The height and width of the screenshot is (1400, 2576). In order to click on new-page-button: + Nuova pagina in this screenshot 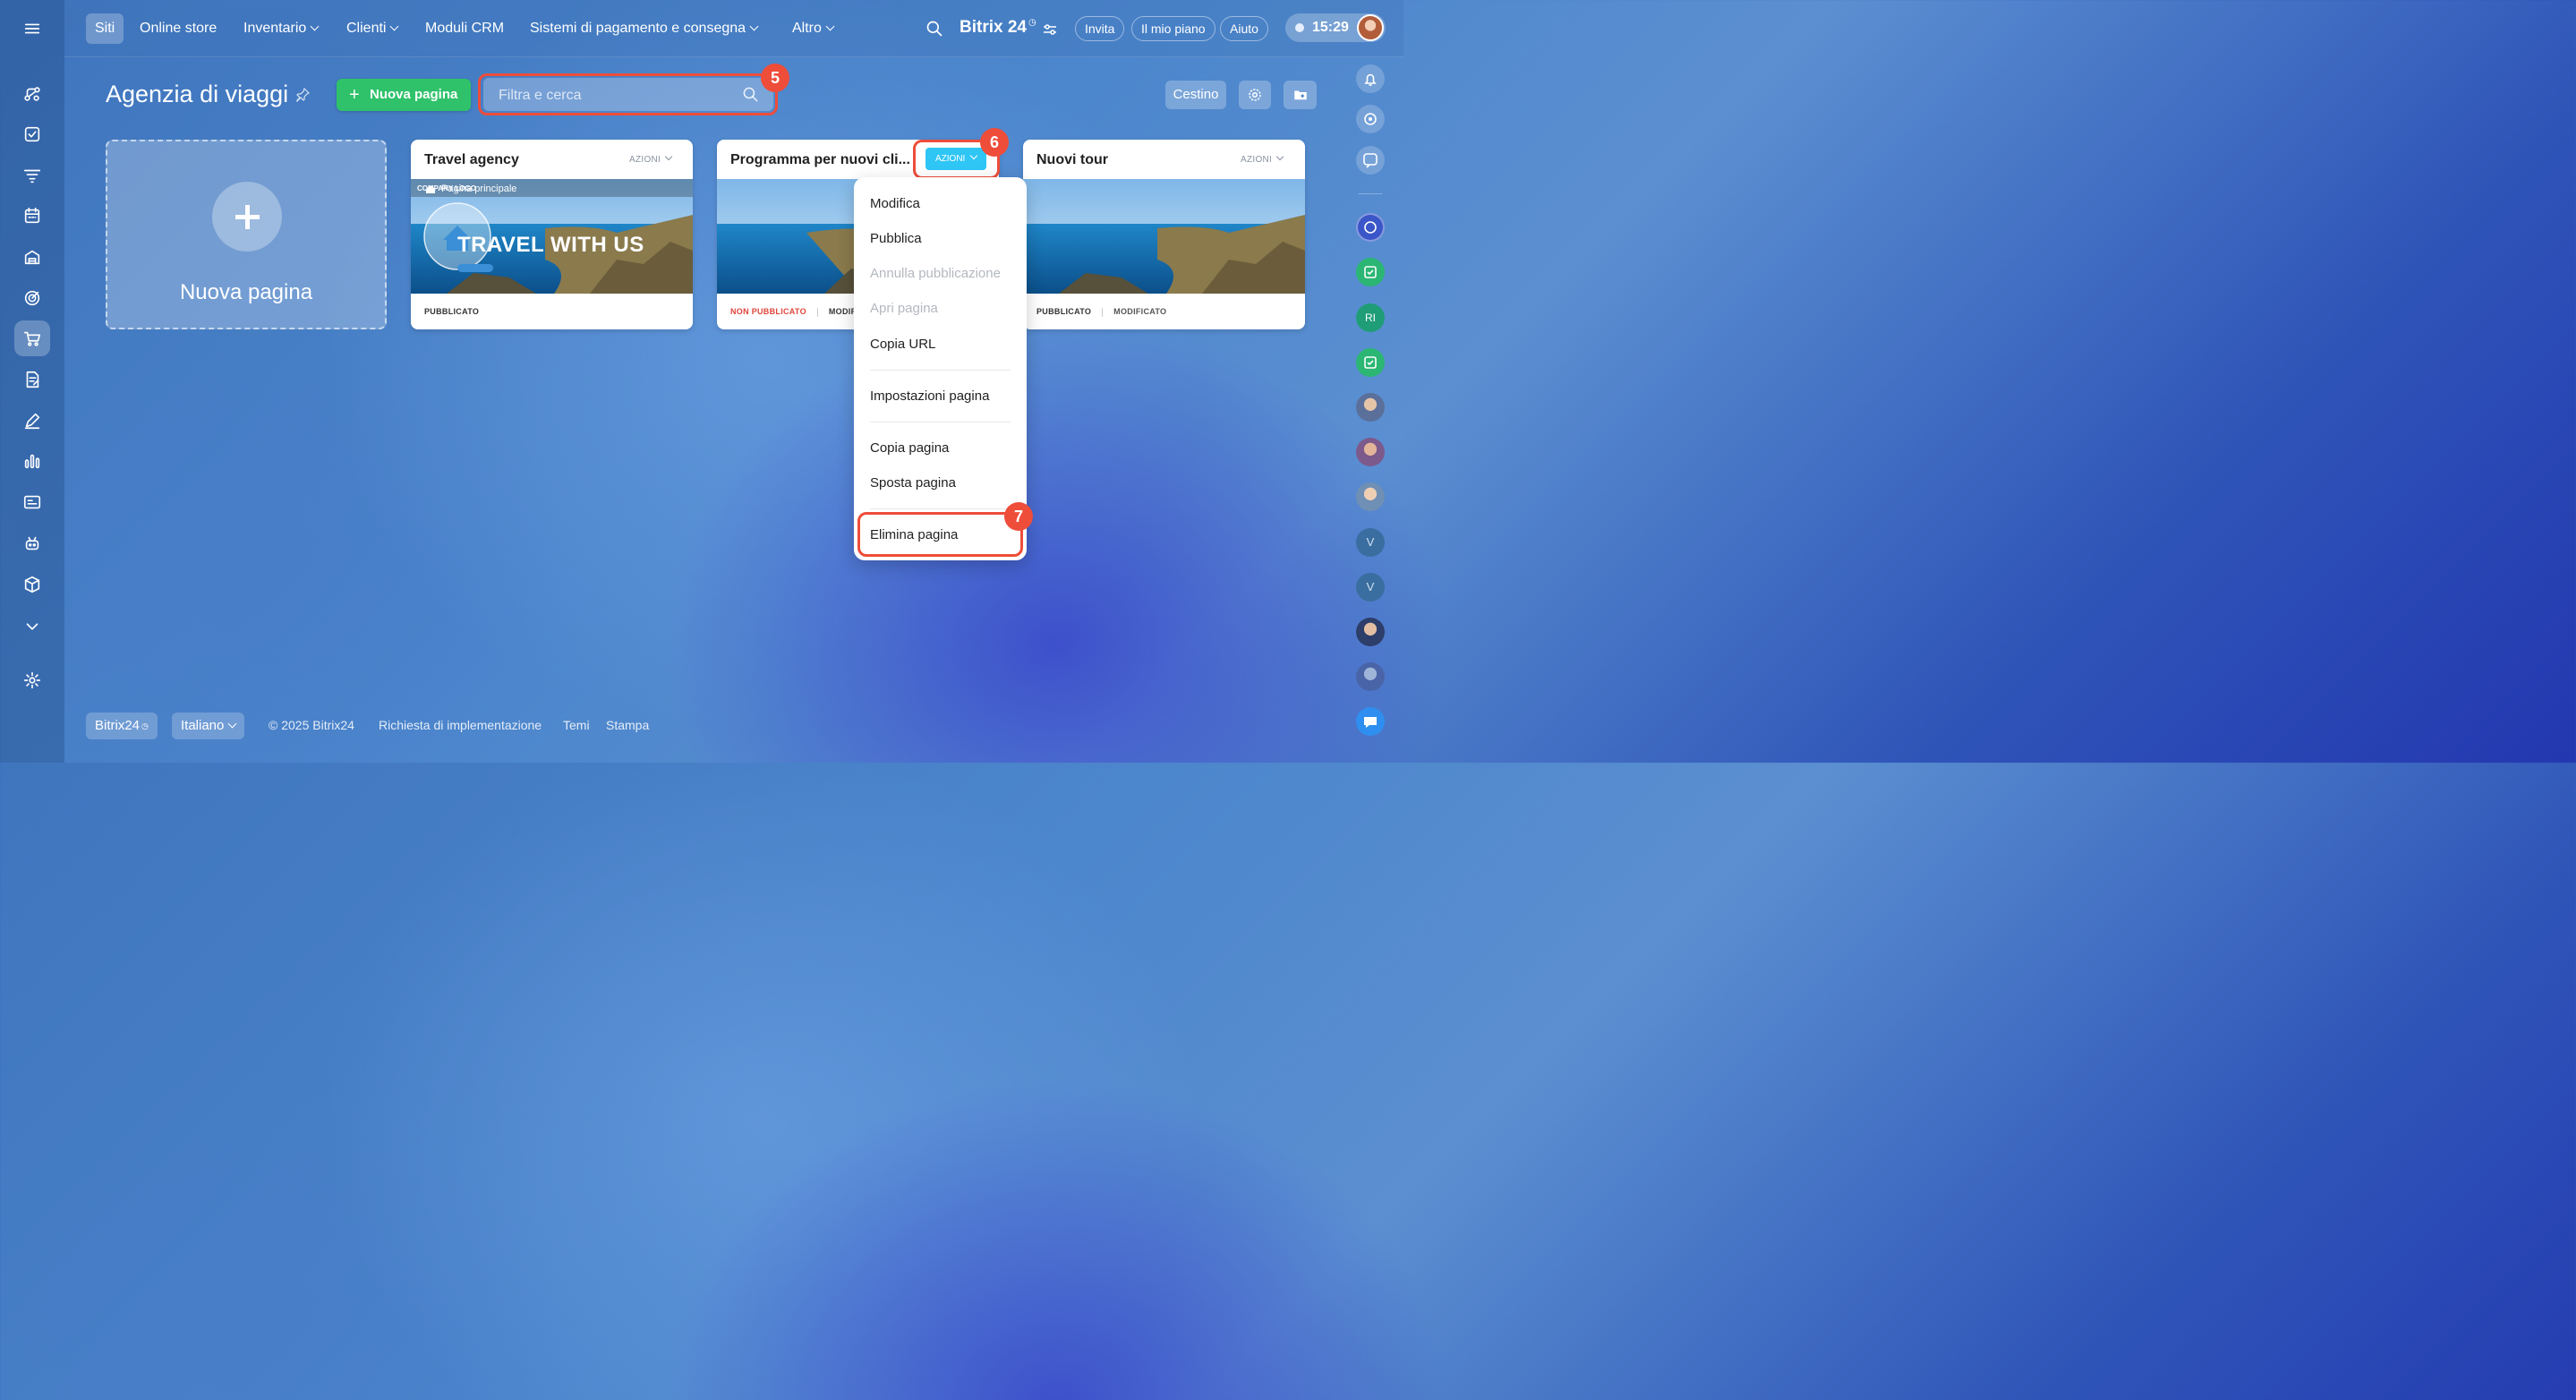, I will do `click(404, 95)`.